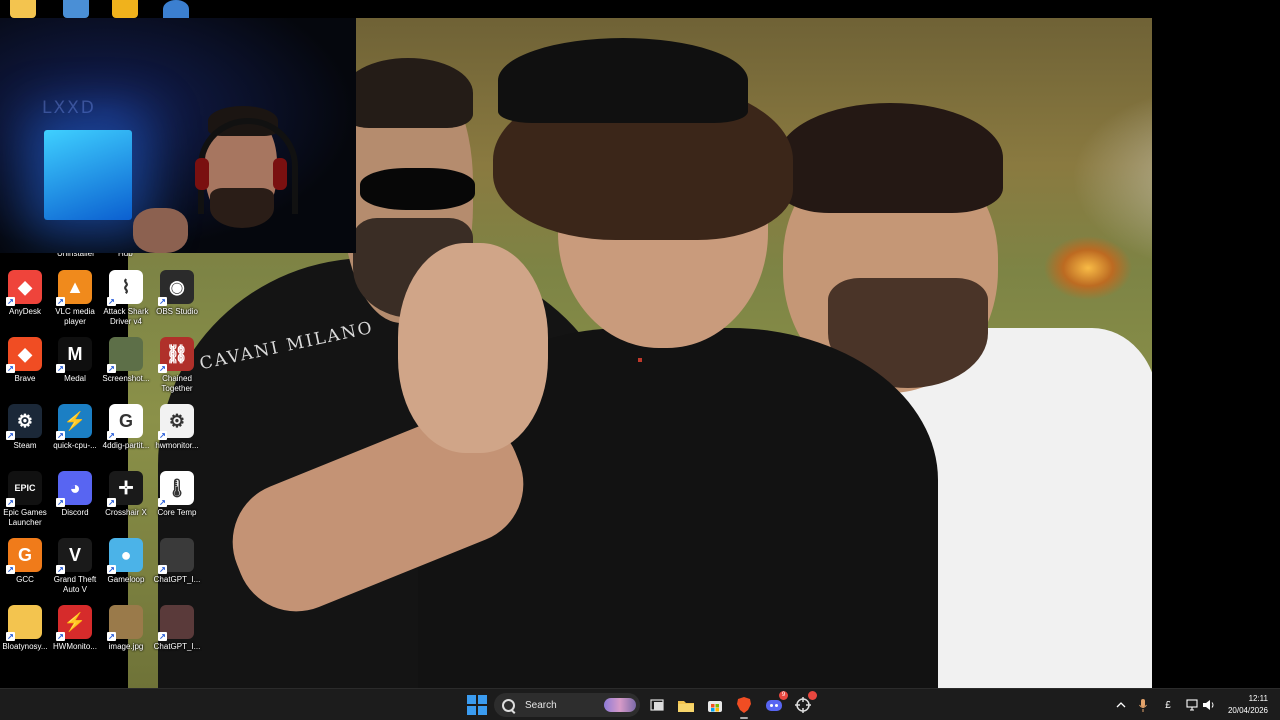 The image size is (1280, 720). I want to click on core-temp-icon: 🌡 ↗, so click(176, 489).